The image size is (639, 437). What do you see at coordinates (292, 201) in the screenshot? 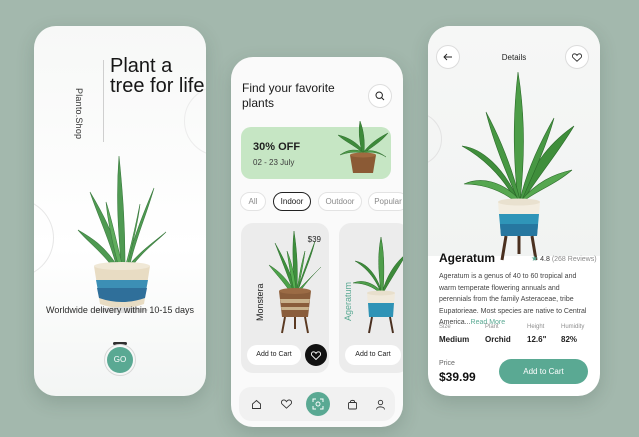
I see `chip-indoor: Indoor` at bounding box center [292, 201].